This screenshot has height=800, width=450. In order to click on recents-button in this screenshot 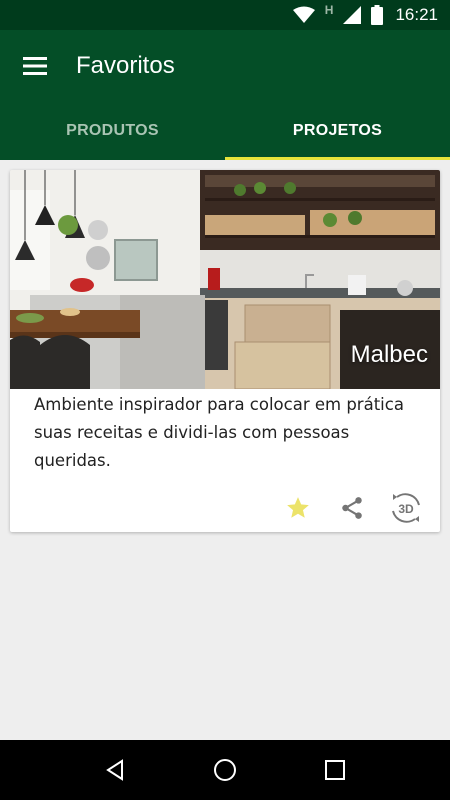, I will do `click(335, 770)`.